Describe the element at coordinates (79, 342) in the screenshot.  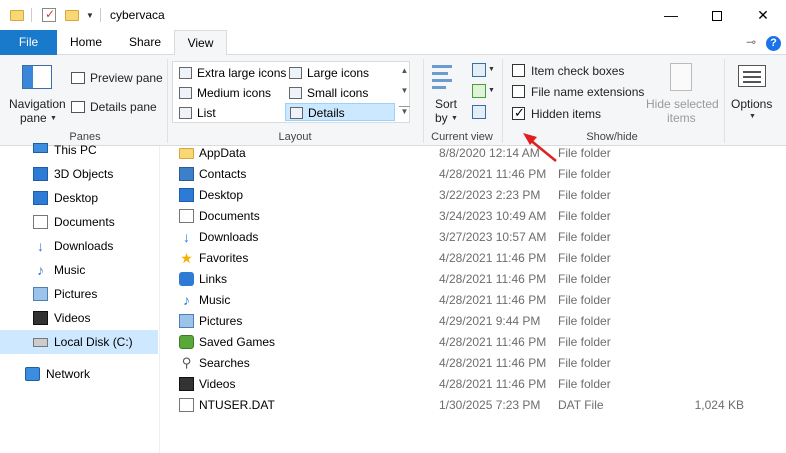
I see `nav-item: Local Disk (C:)` at that location.